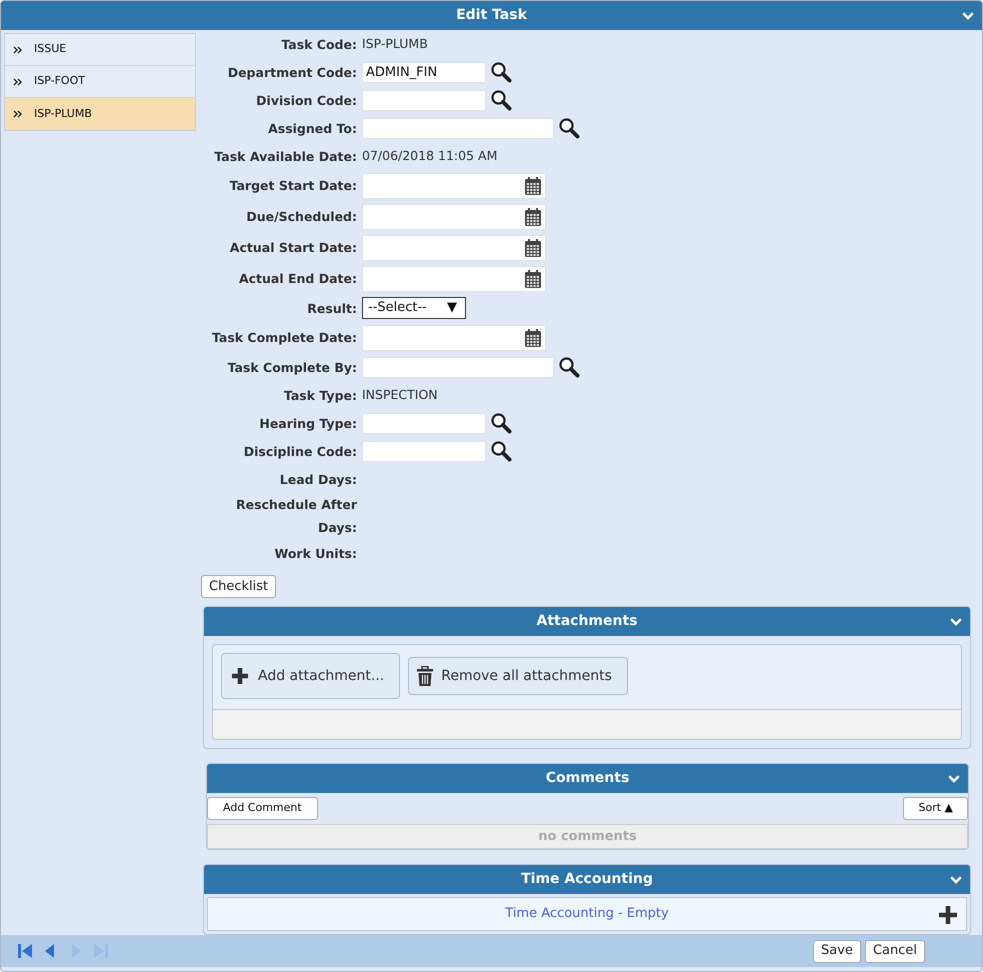  What do you see at coordinates (100, 82) in the screenshot?
I see `sidebar-item: ISP-FOOT` at bounding box center [100, 82].